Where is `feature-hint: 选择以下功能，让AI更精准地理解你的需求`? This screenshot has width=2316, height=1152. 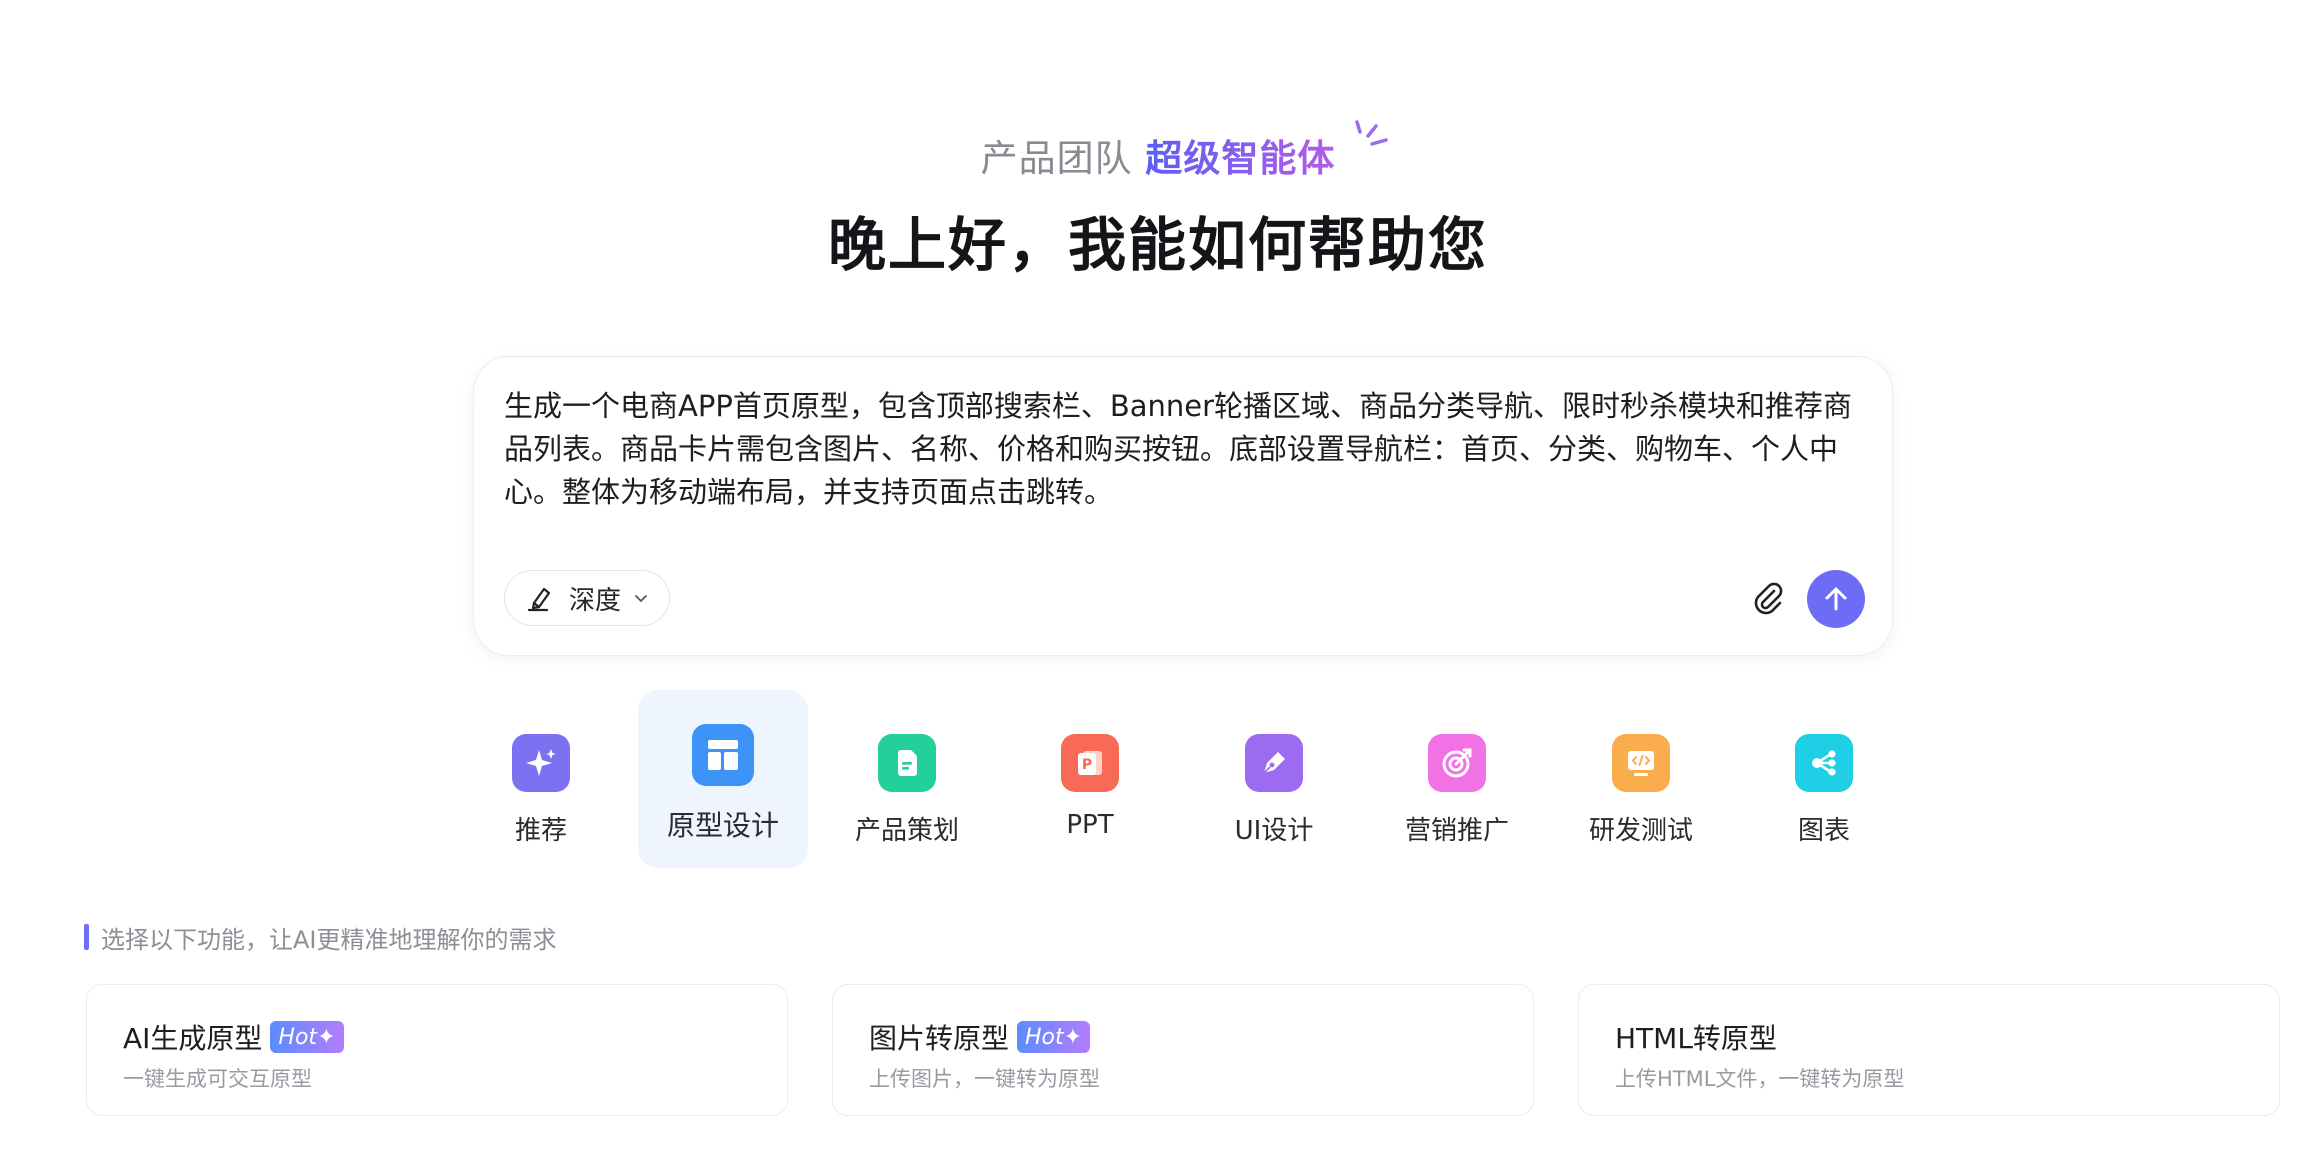
feature-hint: 选择以下功能，让AI更精准地理解你的需求 is located at coordinates (320, 939).